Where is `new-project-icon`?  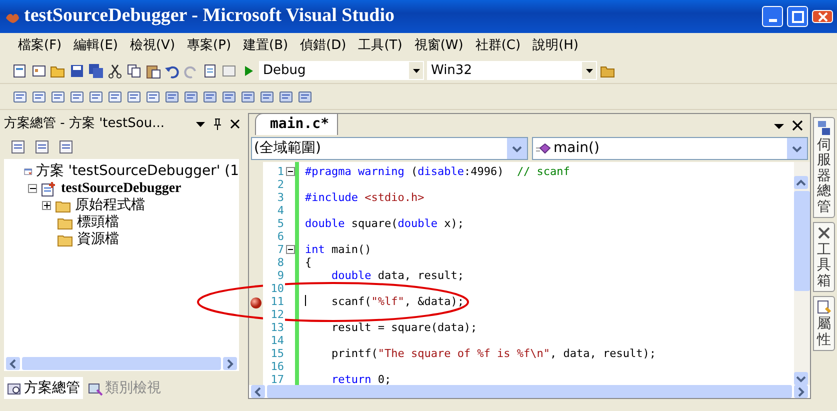
new-project-icon is located at coordinates (20, 70).